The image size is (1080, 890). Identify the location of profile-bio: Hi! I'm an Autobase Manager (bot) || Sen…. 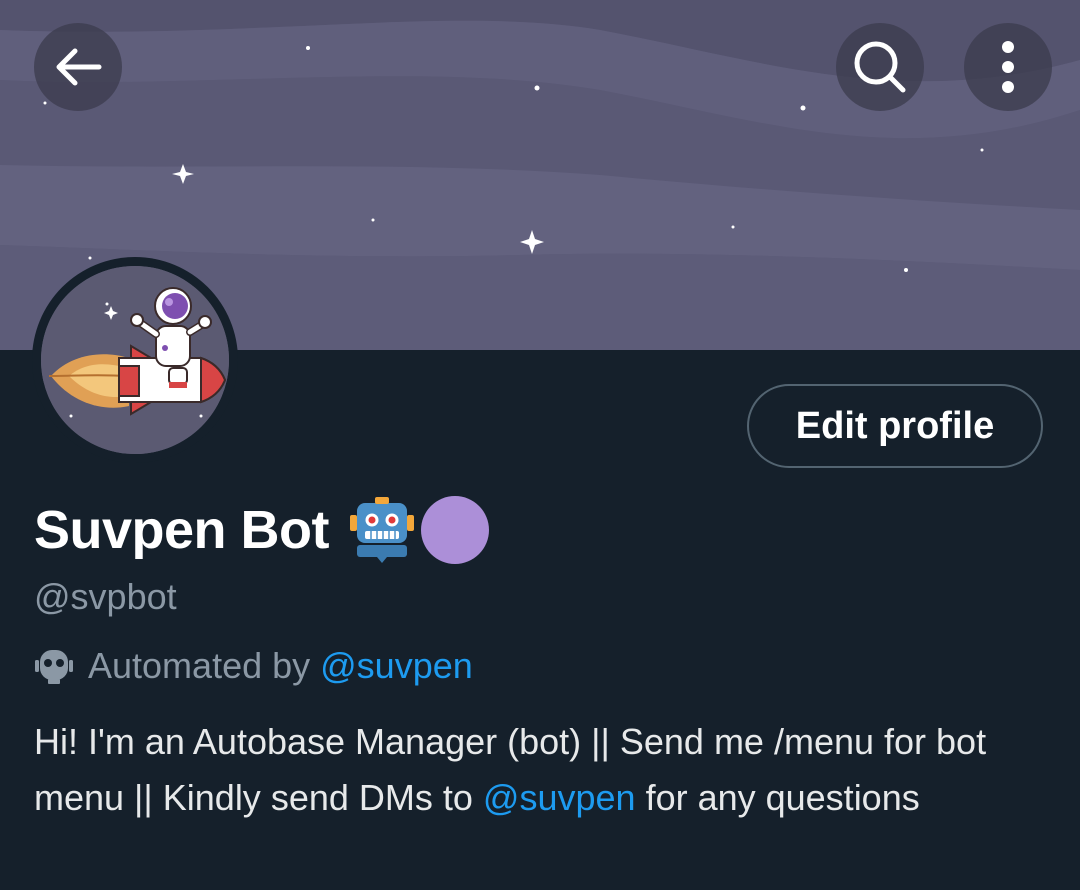
(534, 770).